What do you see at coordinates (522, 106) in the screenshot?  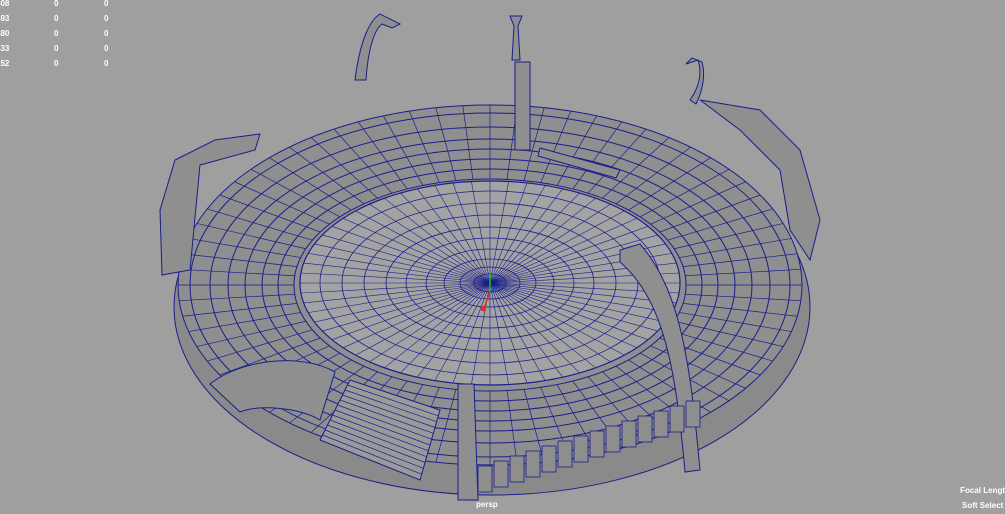 I see `back-entrance-wall` at bounding box center [522, 106].